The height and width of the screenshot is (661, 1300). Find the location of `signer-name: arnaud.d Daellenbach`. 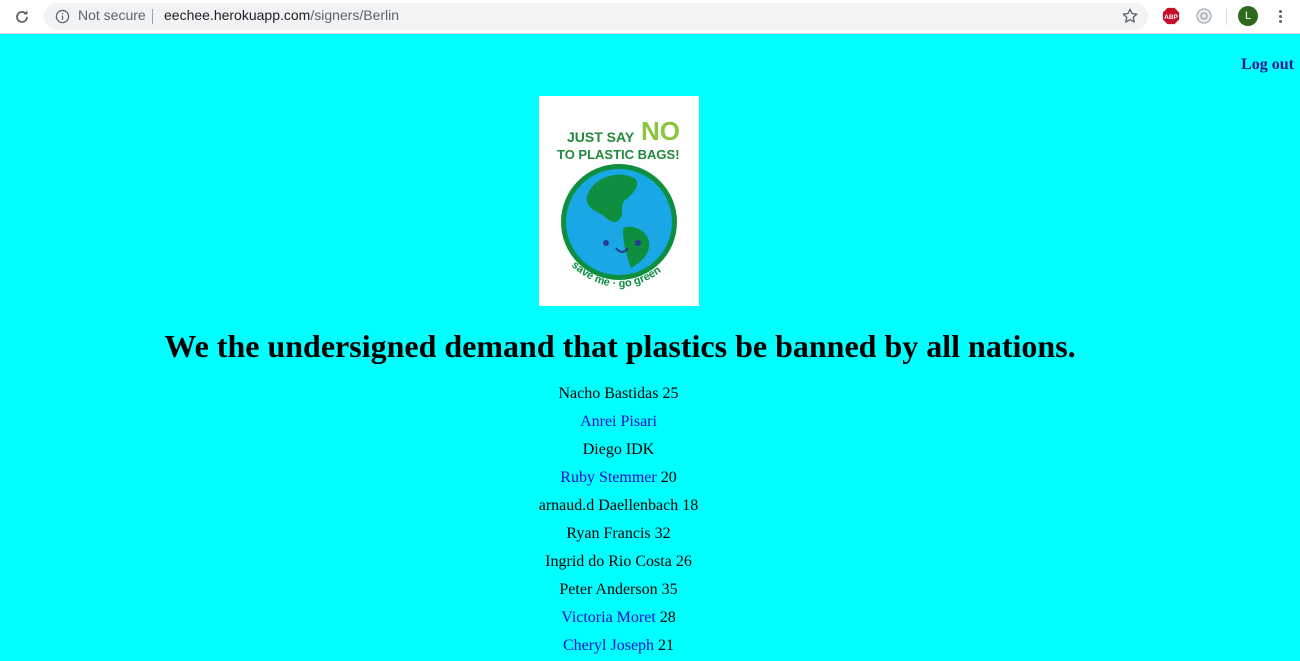

signer-name: arnaud.d Daellenbach is located at coordinates (608, 505).